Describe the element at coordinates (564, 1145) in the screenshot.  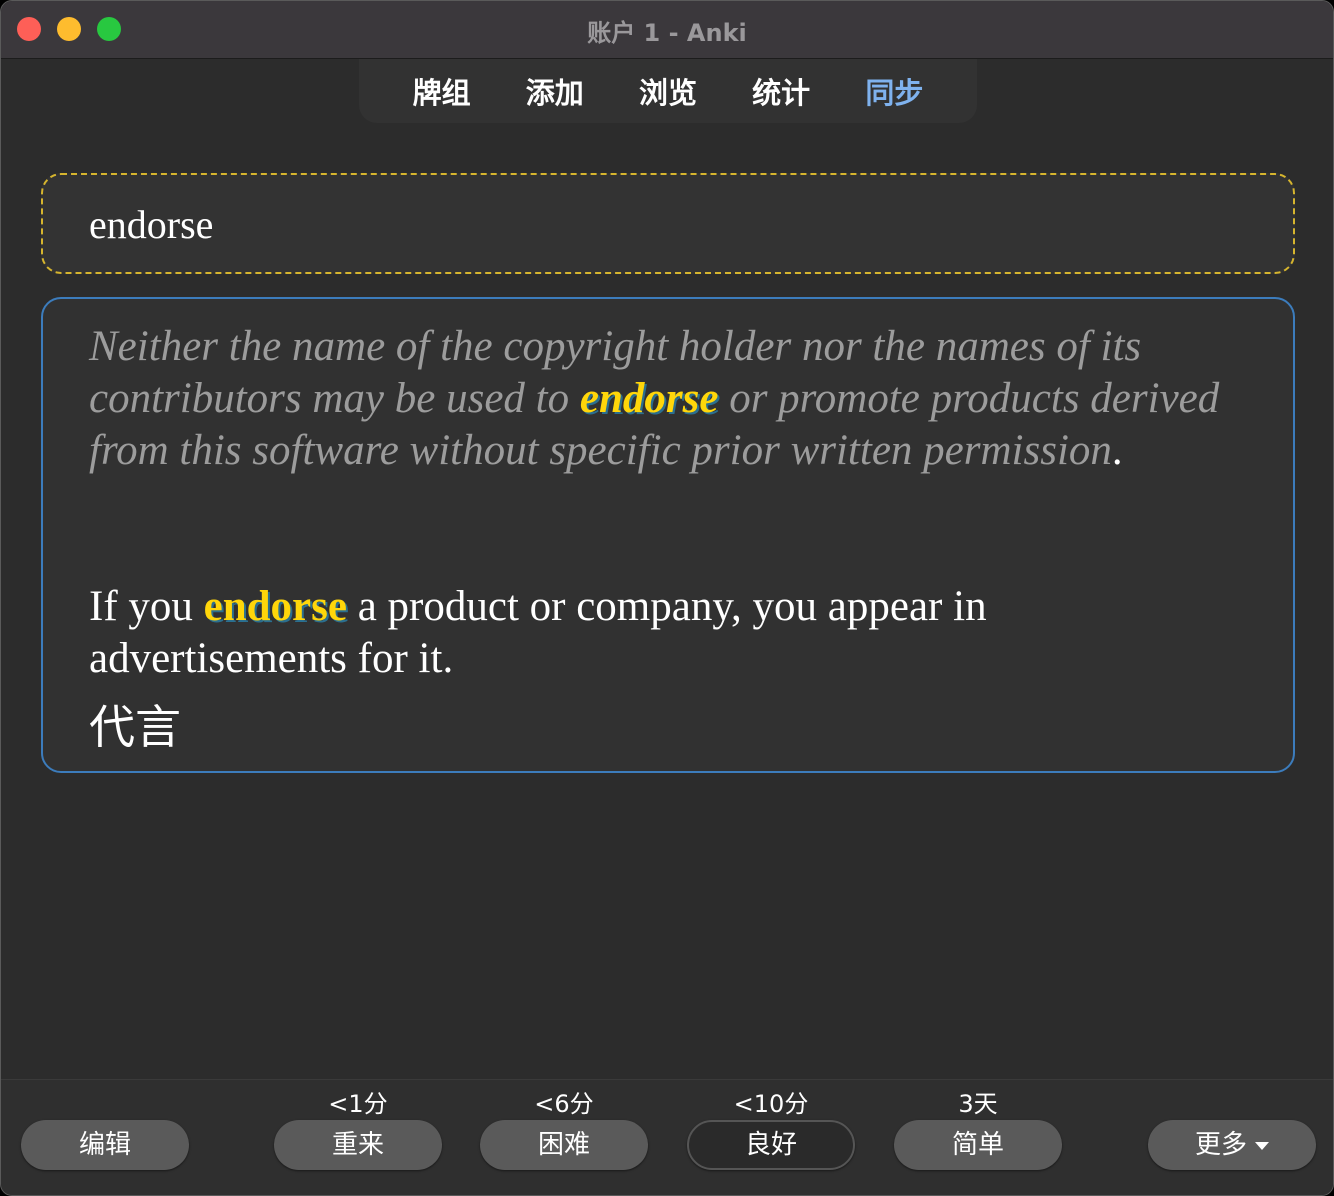
I see `hard-button: 困难` at that location.